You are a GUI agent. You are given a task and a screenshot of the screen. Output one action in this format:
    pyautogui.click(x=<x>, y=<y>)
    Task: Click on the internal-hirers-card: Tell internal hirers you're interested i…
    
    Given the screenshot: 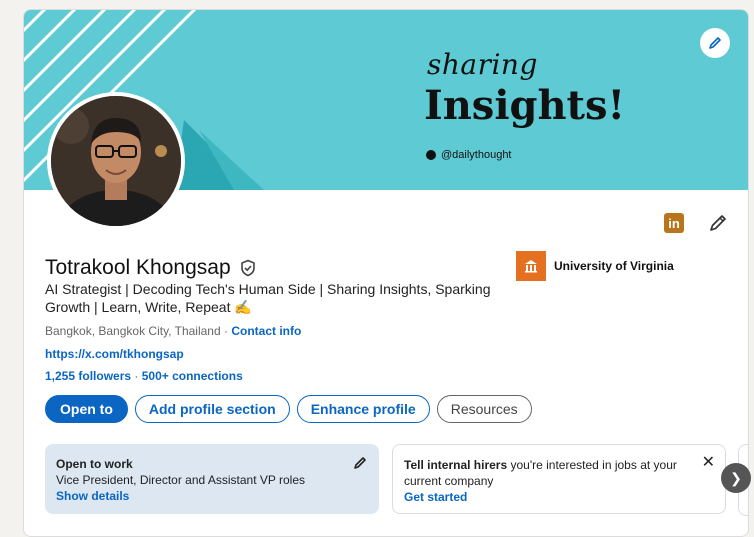 What is the action you would take?
    pyautogui.click(x=559, y=479)
    